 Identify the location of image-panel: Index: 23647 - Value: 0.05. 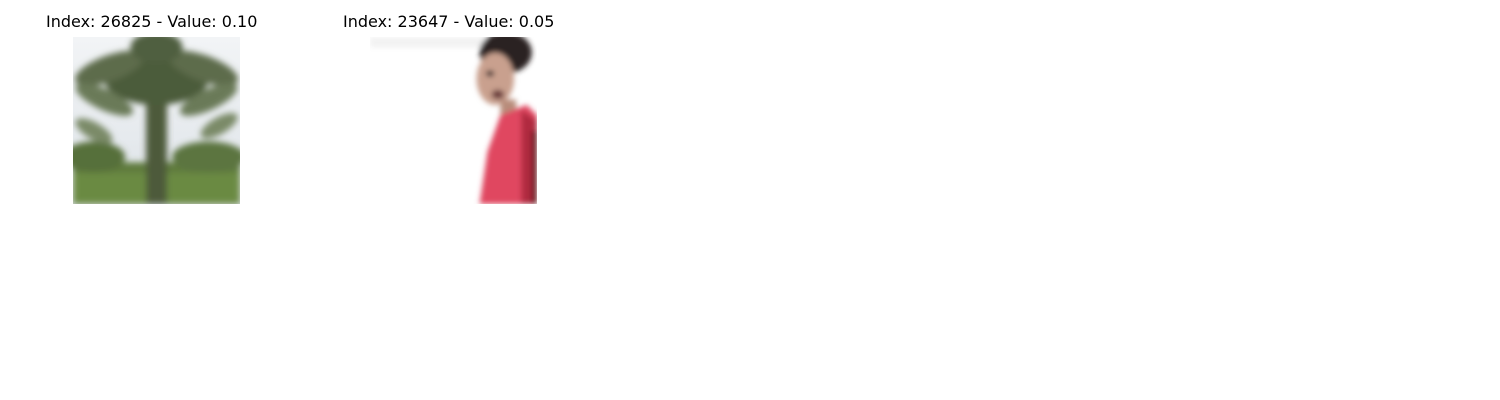
(453, 105).